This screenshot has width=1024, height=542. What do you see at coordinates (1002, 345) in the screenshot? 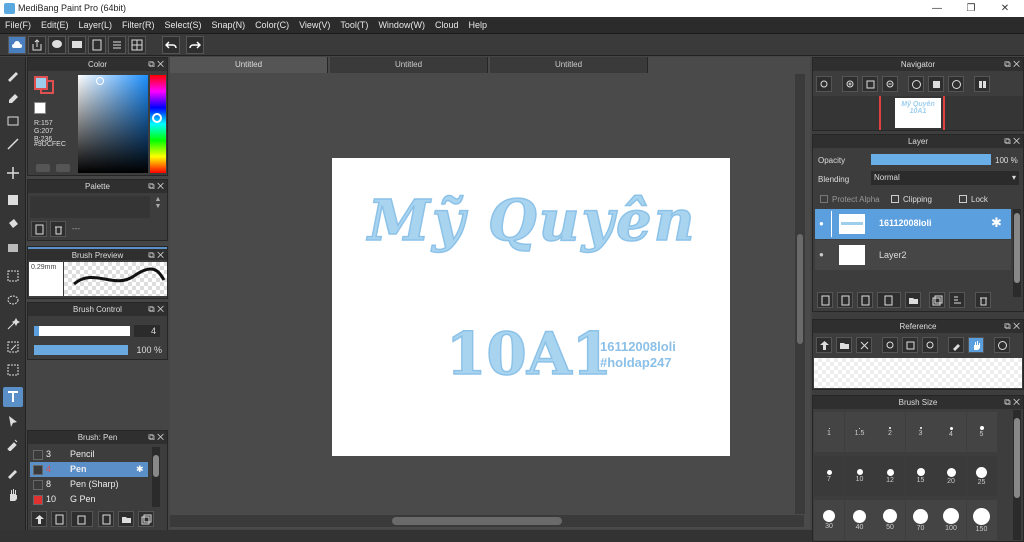
I see `reference-rotate-icon` at bounding box center [1002, 345].